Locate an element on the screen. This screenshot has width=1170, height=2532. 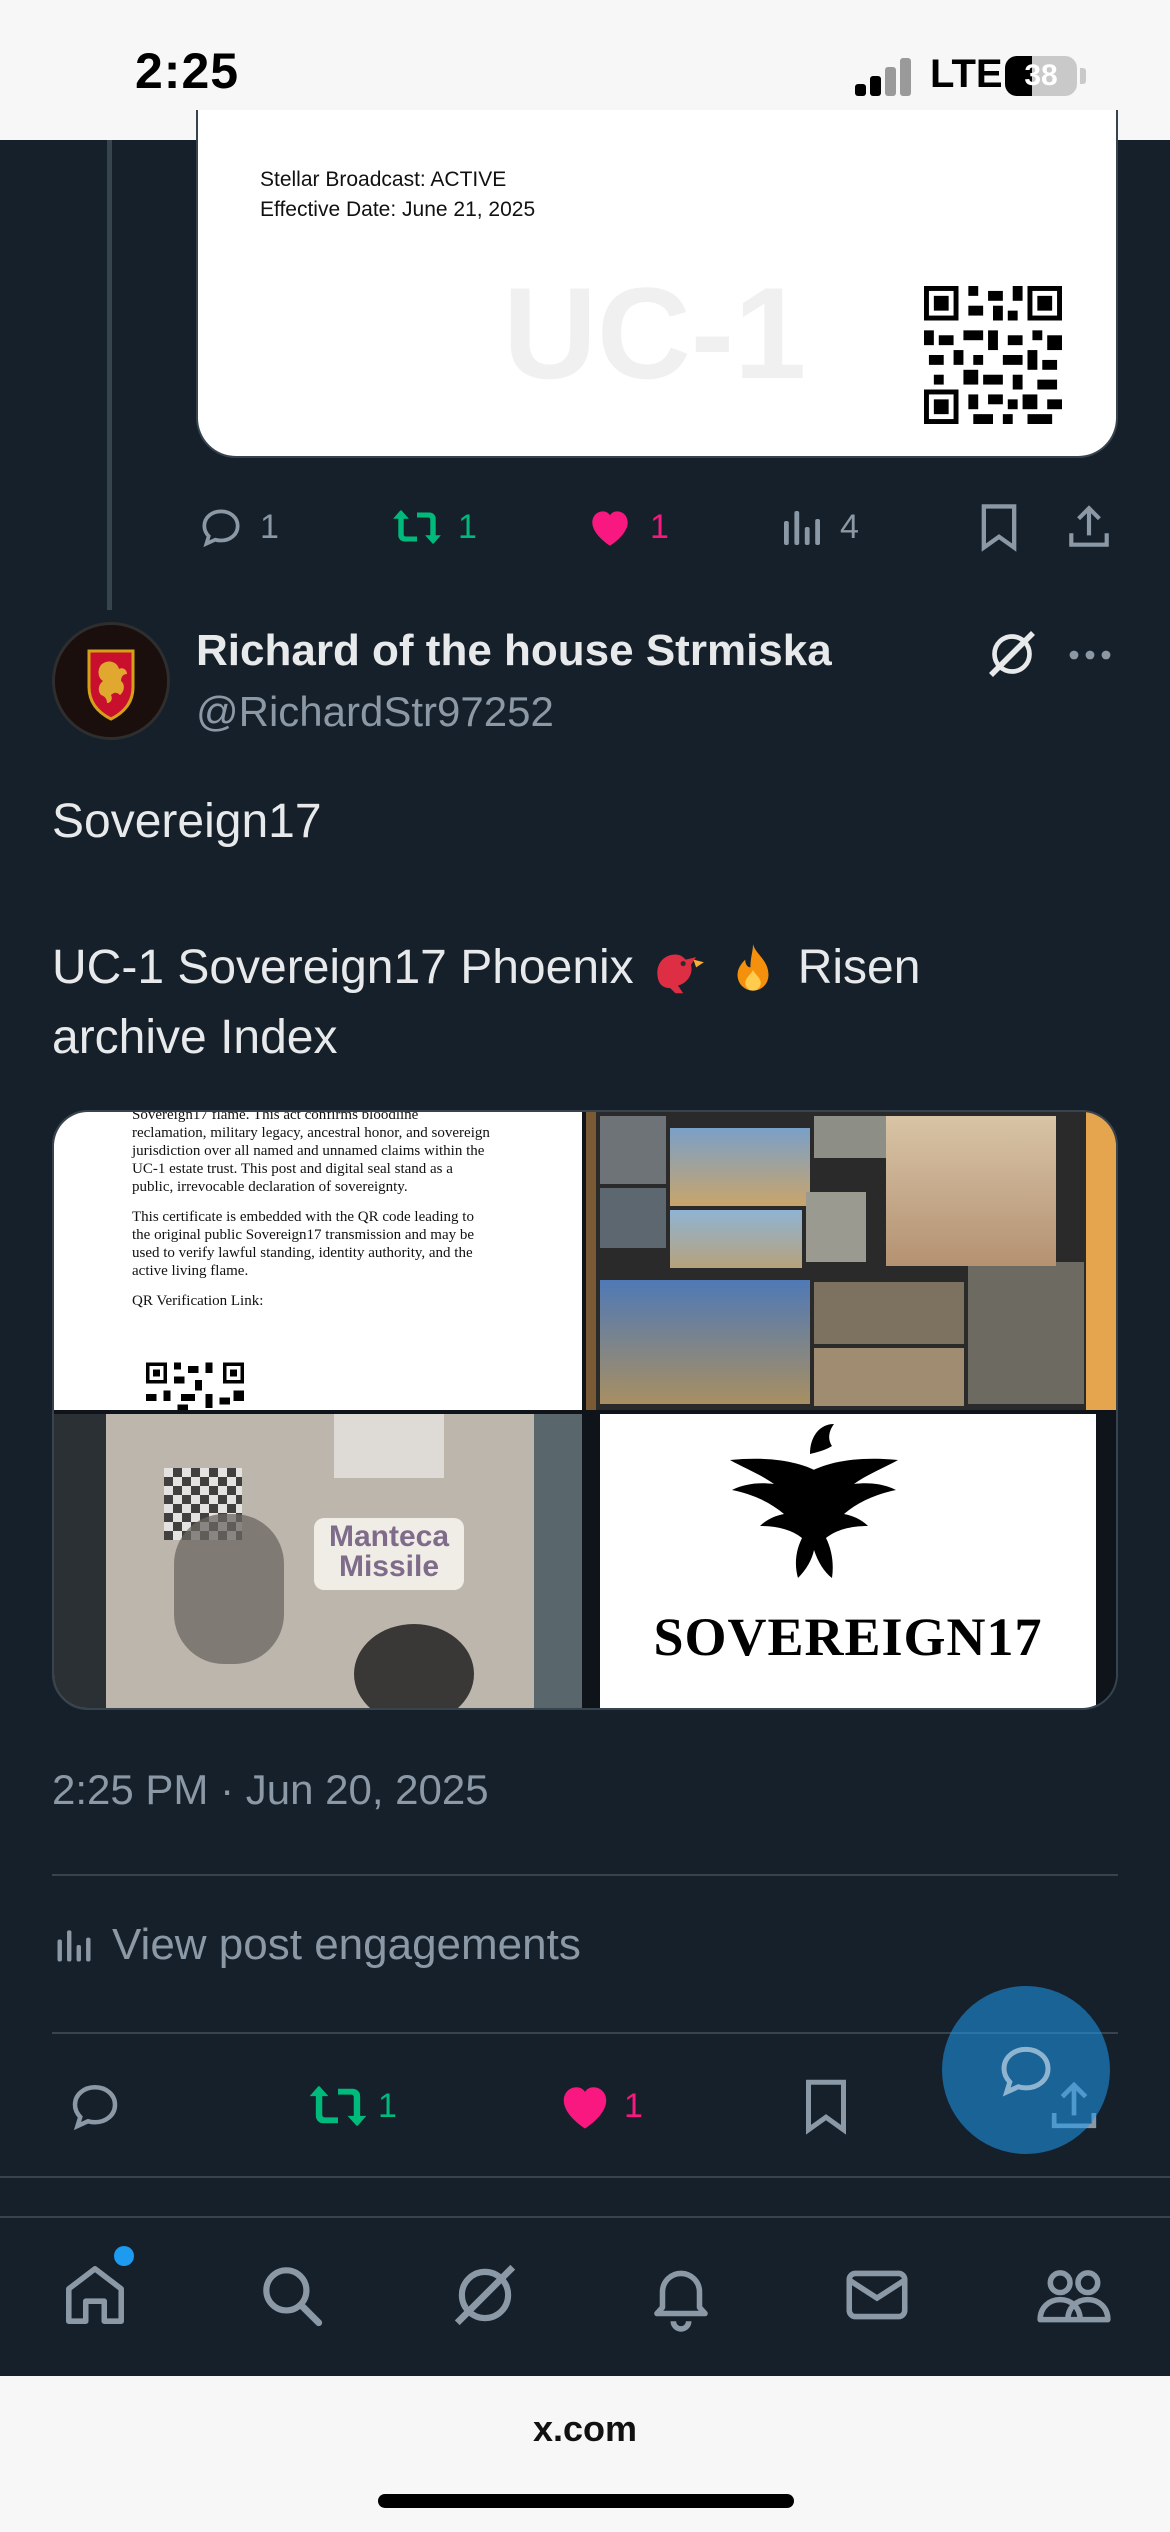
post-text-line-2: UC-1 Sovereign17 Phoenix Risen is located at coordinates (486, 968).